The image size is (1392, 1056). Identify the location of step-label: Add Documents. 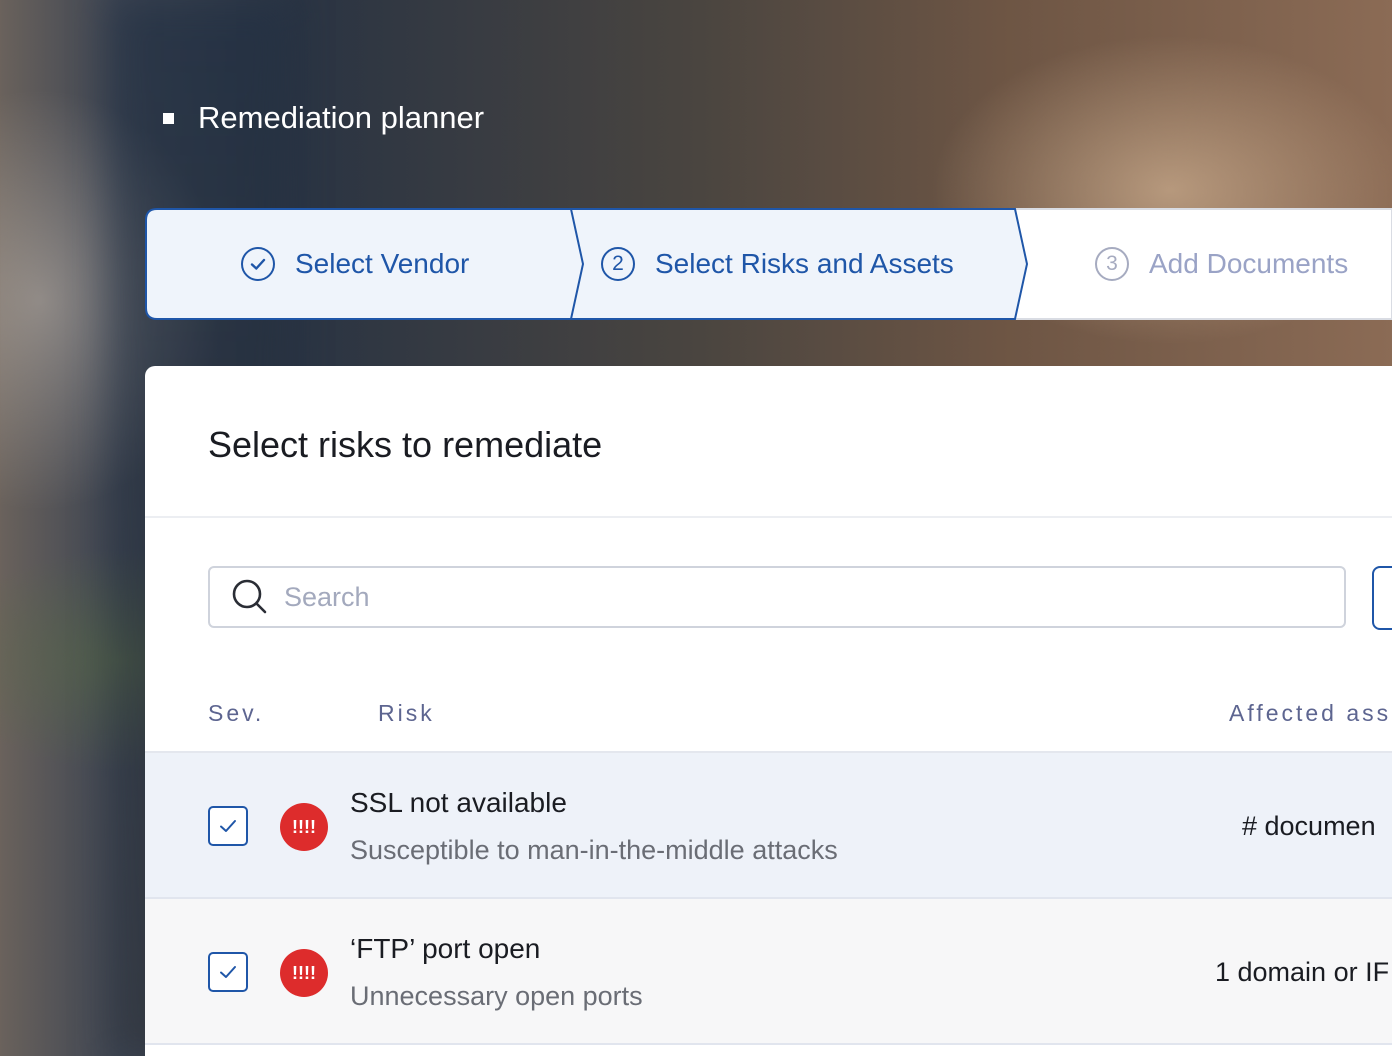
(1249, 263).